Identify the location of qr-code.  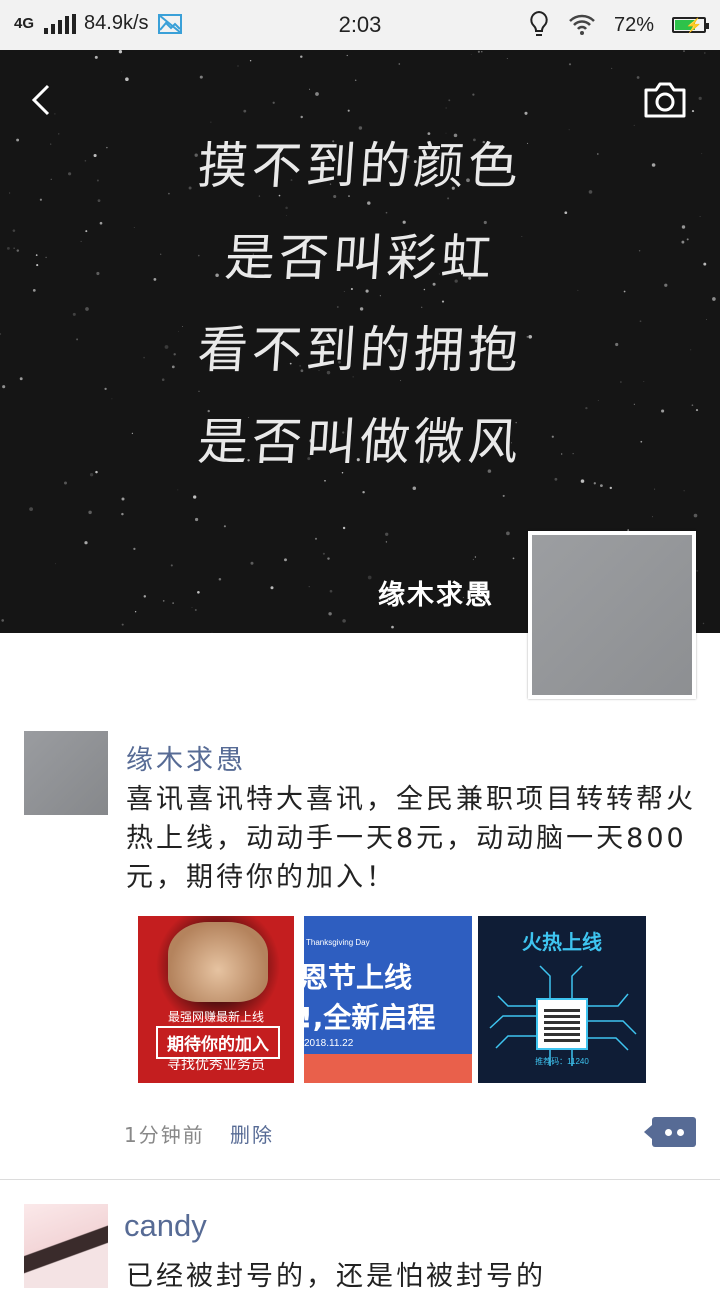
(562, 1024).